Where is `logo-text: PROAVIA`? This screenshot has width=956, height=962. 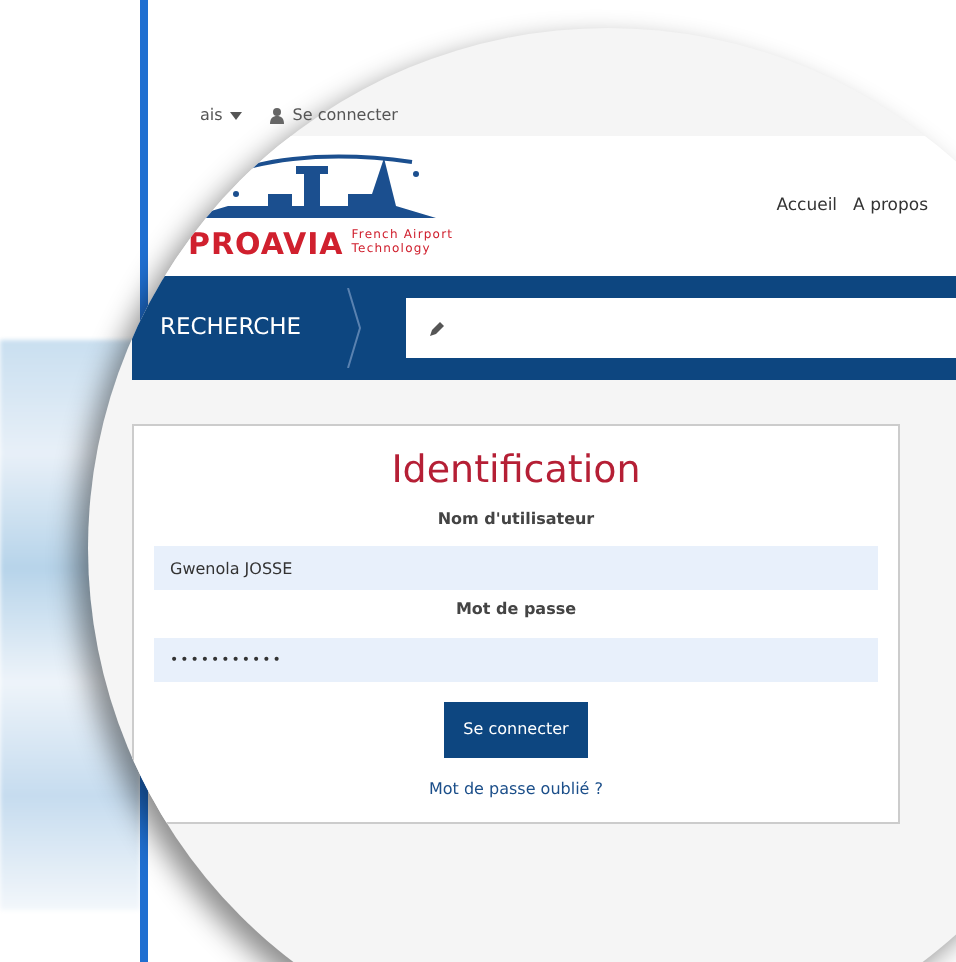
logo-text: PROAVIA is located at coordinates (266, 244).